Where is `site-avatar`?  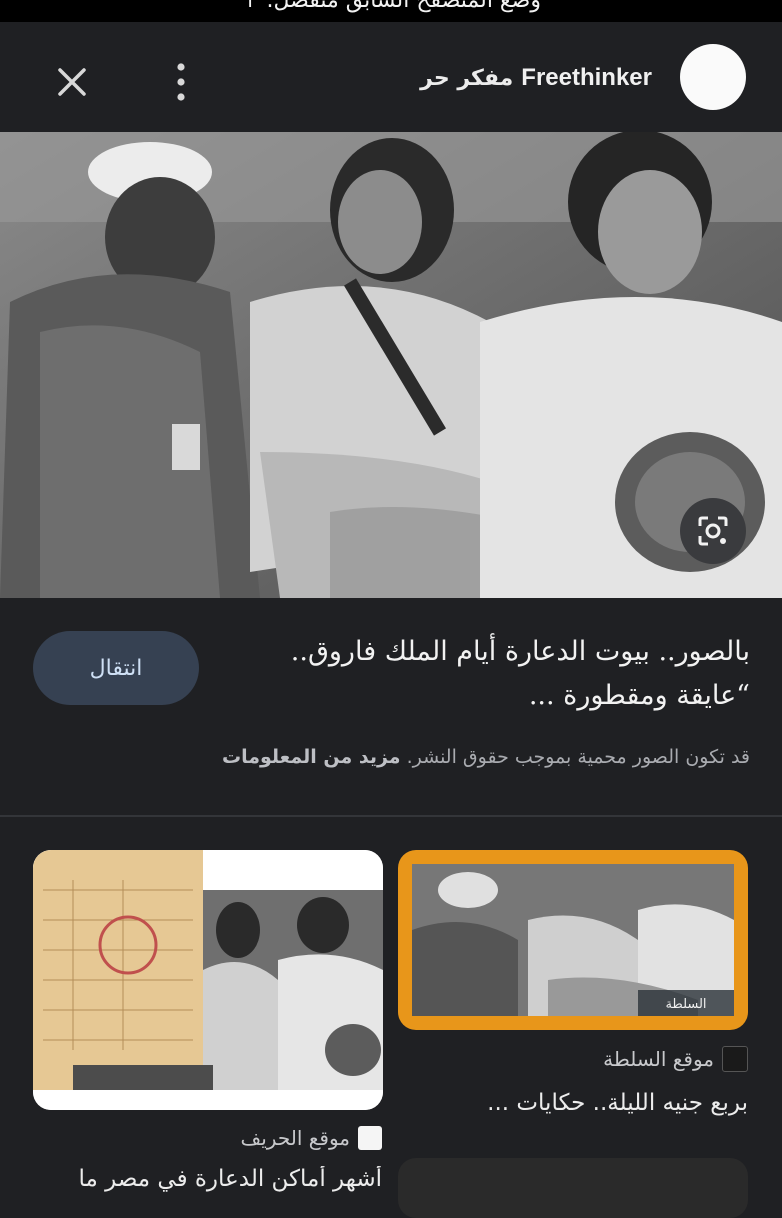
site-avatar is located at coordinates (713, 77).